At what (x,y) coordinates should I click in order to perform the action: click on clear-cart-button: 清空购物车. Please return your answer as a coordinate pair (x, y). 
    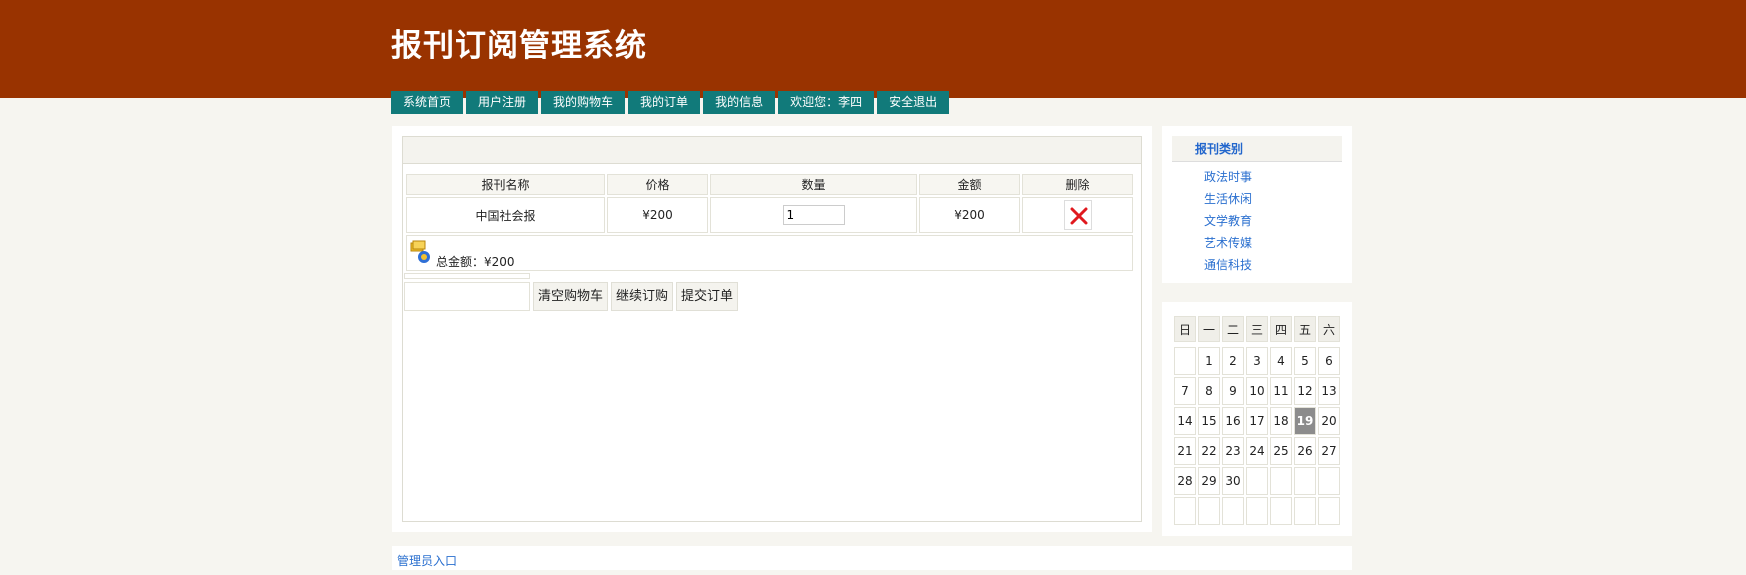
    Looking at the image, I should click on (571, 296).